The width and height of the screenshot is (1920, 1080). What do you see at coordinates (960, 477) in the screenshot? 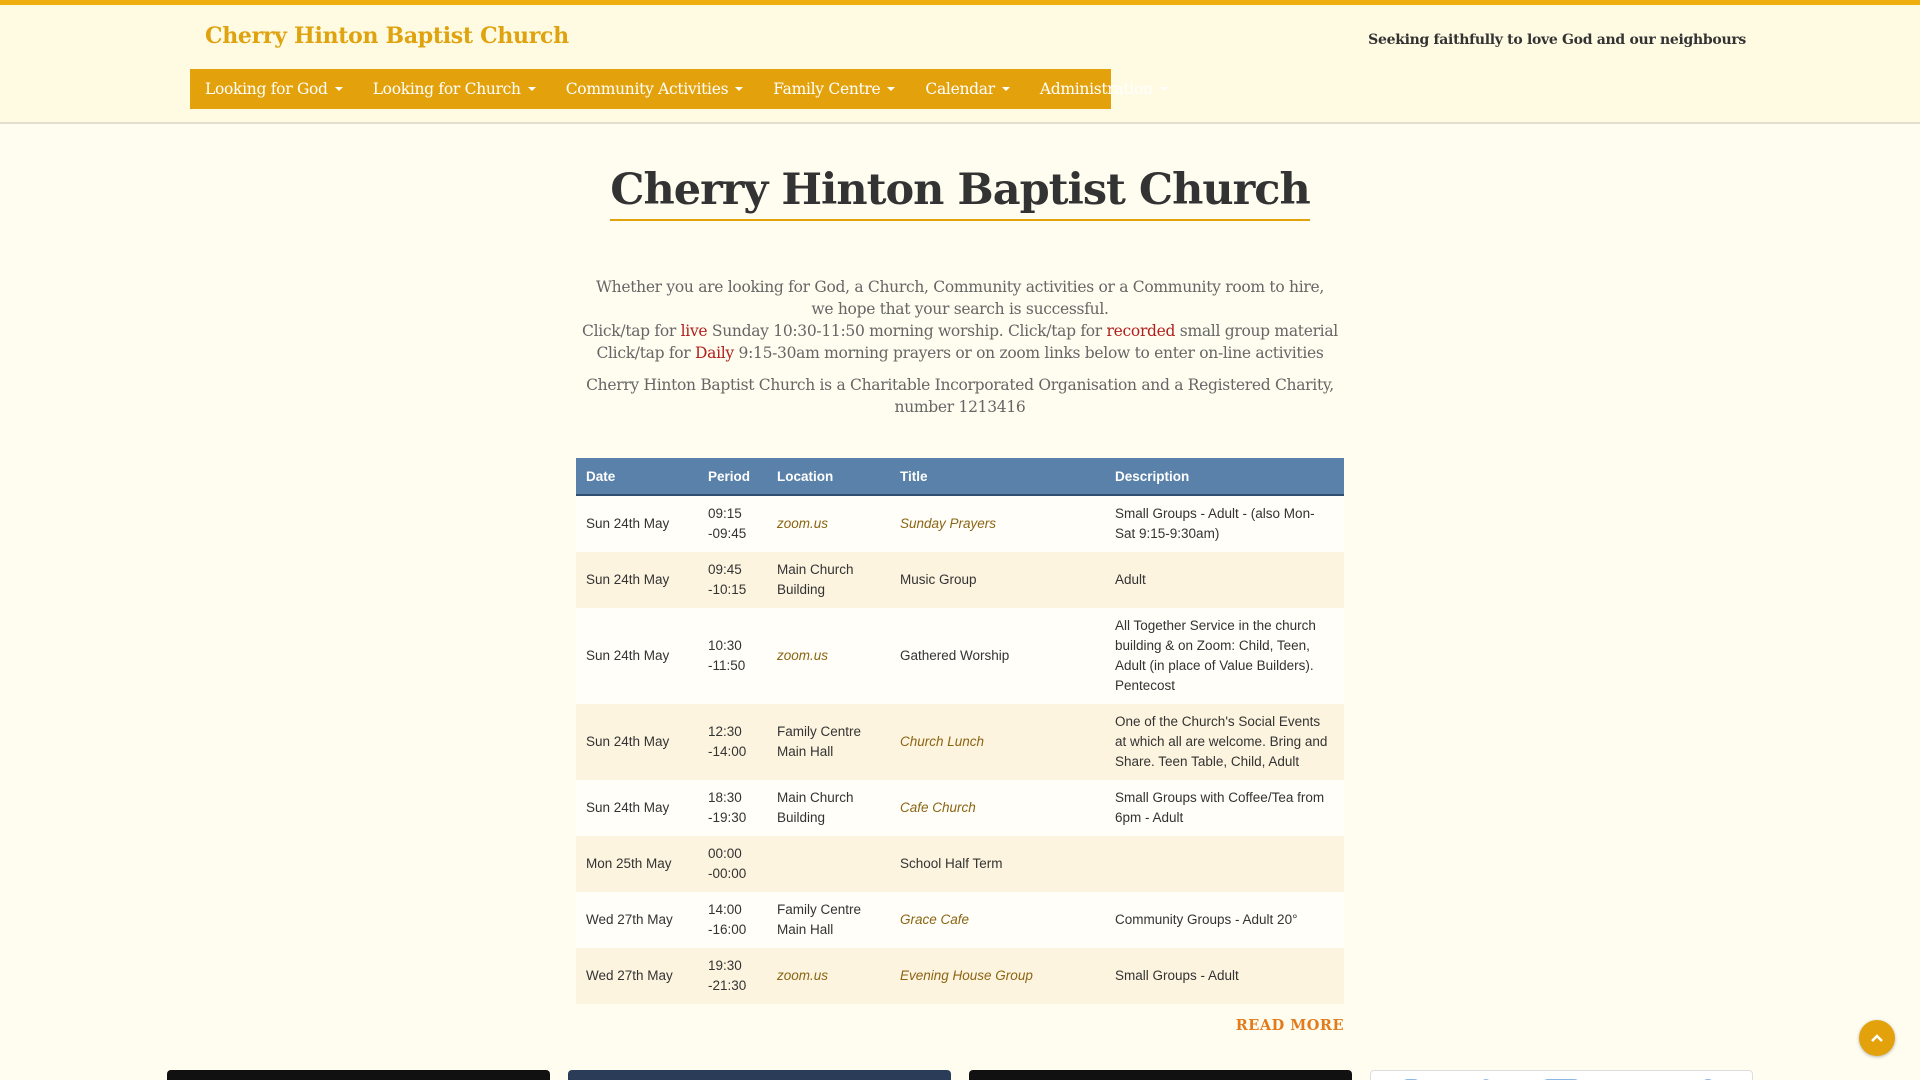
I see `table-header-row: Date Period Location Title Description` at bounding box center [960, 477].